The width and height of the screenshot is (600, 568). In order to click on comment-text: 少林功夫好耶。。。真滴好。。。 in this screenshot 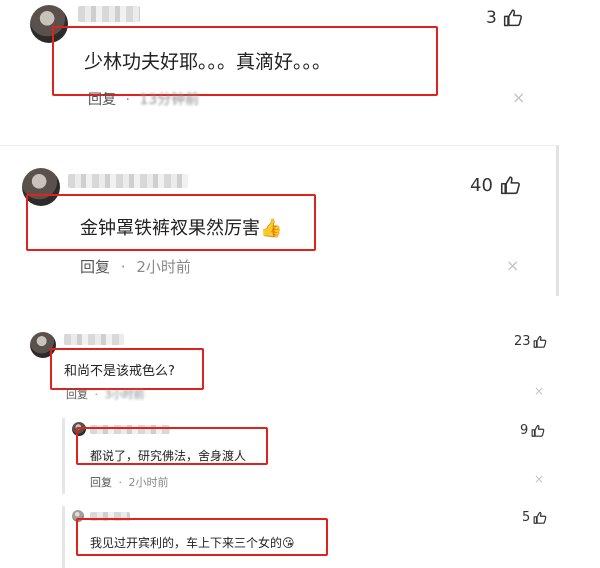, I will do `click(208, 62)`.